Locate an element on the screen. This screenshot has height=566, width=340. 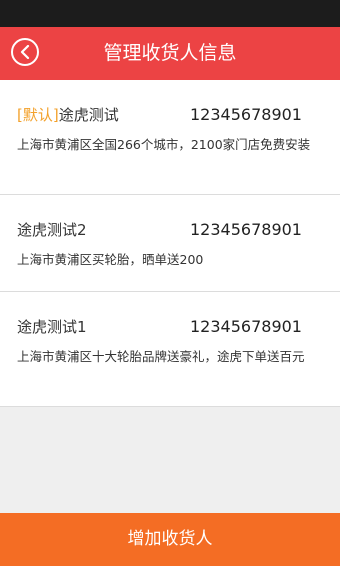
receiver-name: [默认]途虎测试 is located at coordinates (68, 114).